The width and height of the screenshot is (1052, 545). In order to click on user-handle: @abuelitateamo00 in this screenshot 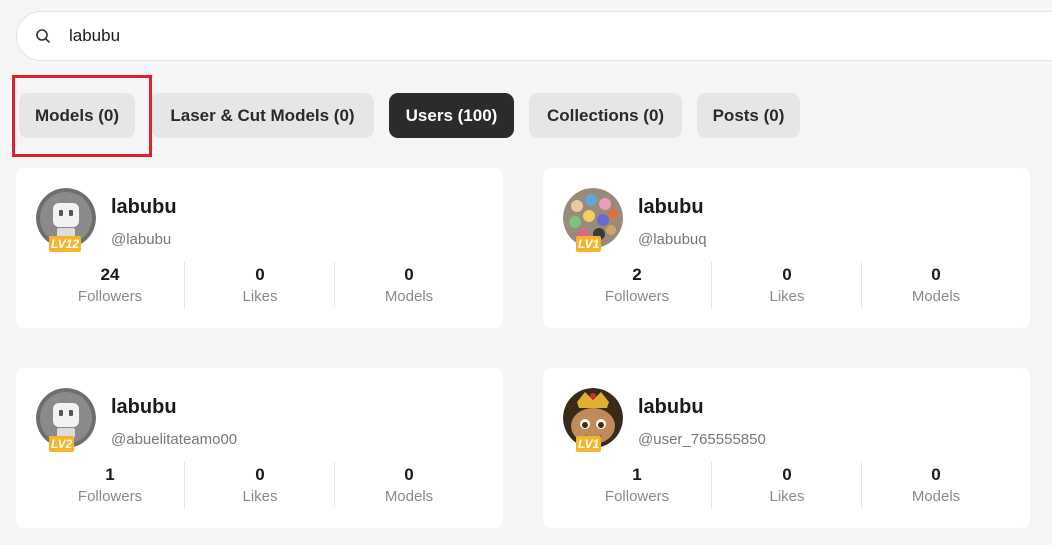, I will do `click(174, 439)`.